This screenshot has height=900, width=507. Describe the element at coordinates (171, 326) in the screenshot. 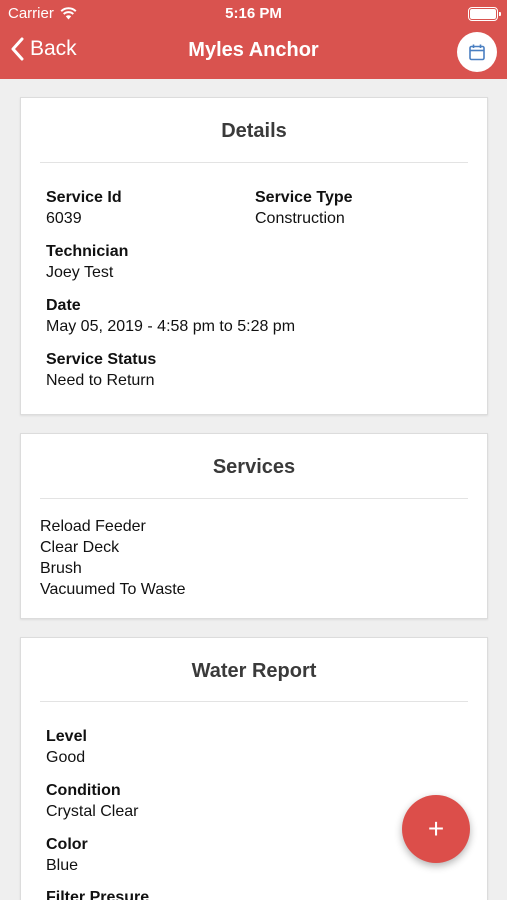

I see `date-value: May 05, 2019 - 4:58 pm to 5:28 pm` at that location.